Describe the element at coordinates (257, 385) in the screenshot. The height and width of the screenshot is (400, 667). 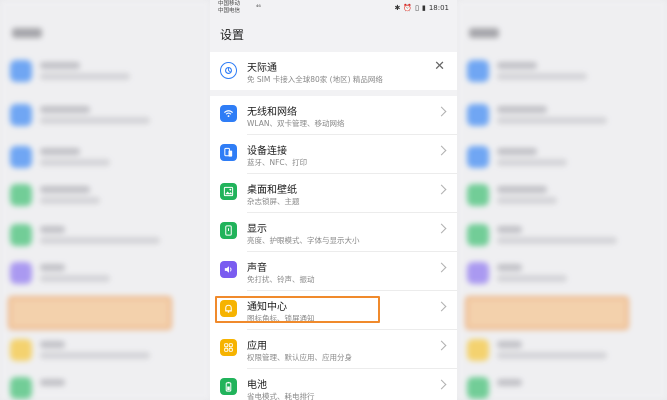
I see `settings-item-title: 电池` at that location.